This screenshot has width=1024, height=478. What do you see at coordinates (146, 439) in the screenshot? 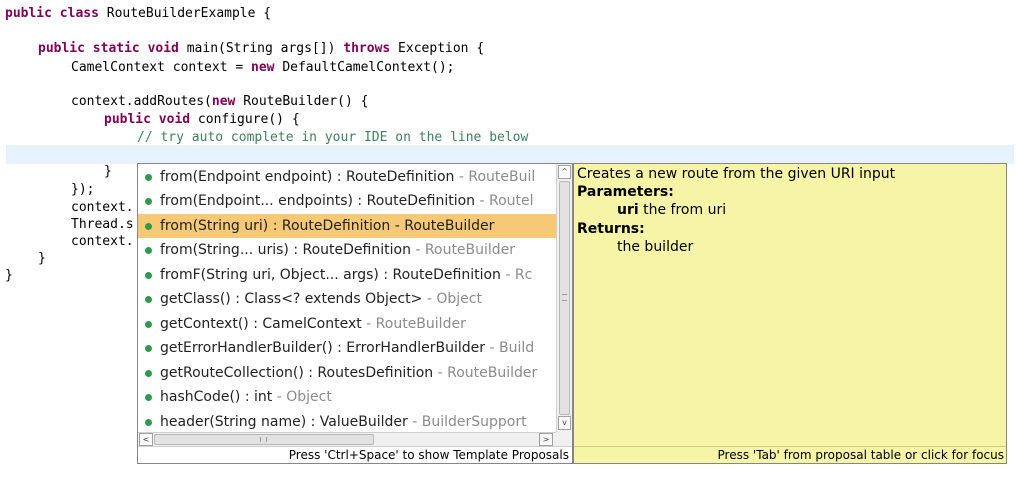
I see `scroll-left-arrow-icon: <` at bounding box center [146, 439].